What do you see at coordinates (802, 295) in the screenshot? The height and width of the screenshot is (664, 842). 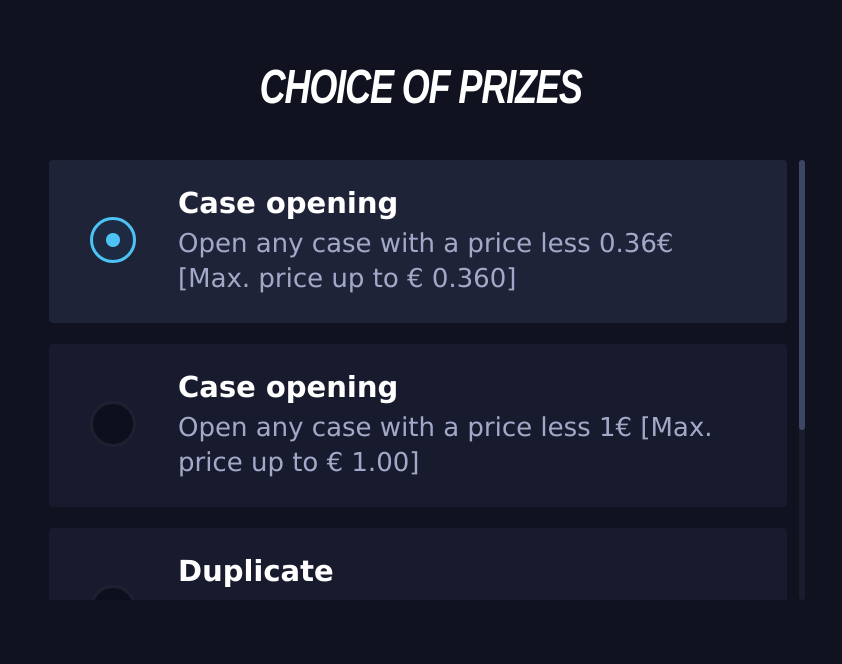 I see `scrollbar-thumb` at bounding box center [802, 295].